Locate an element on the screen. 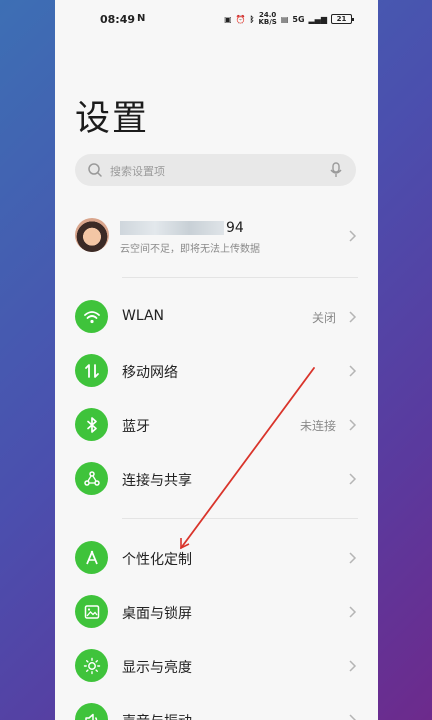 Image resolution: width=432 pixels, height=720 pixels. settings-item-connection-sharing: 连接与共享 is located at coordinates (216, 480).